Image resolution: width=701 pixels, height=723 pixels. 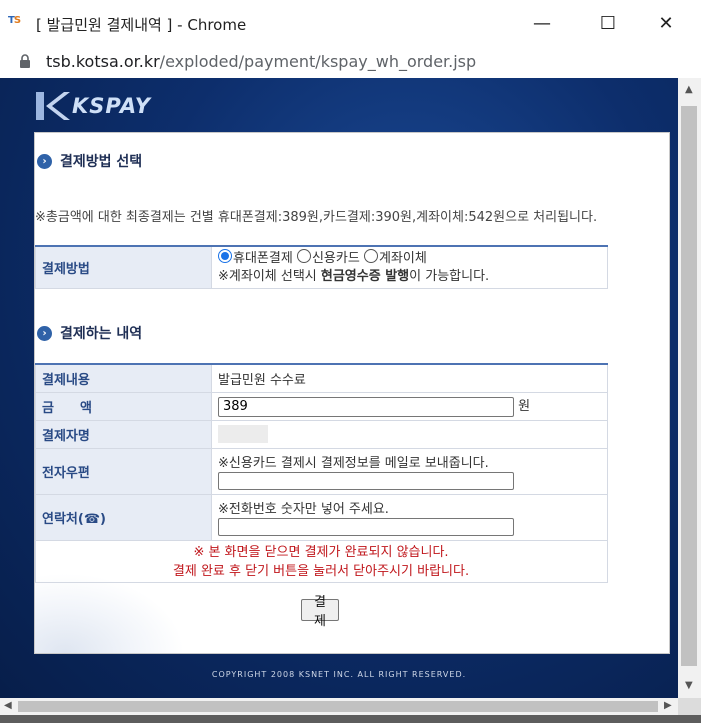 I want to click on close-warning-line1: ※ 본 화면을 닫으면 결제가 완료되지 않습니다., so click(x=321, y=552).